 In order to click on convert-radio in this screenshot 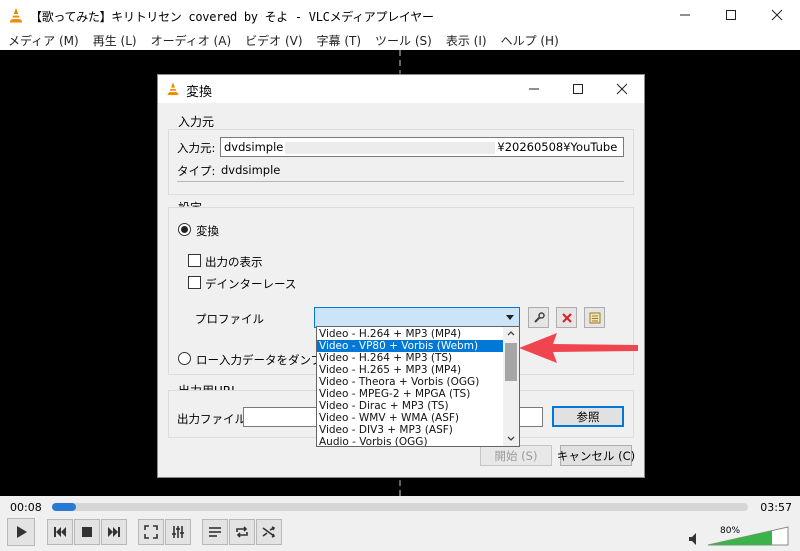, I will do `click(184, 229)`.